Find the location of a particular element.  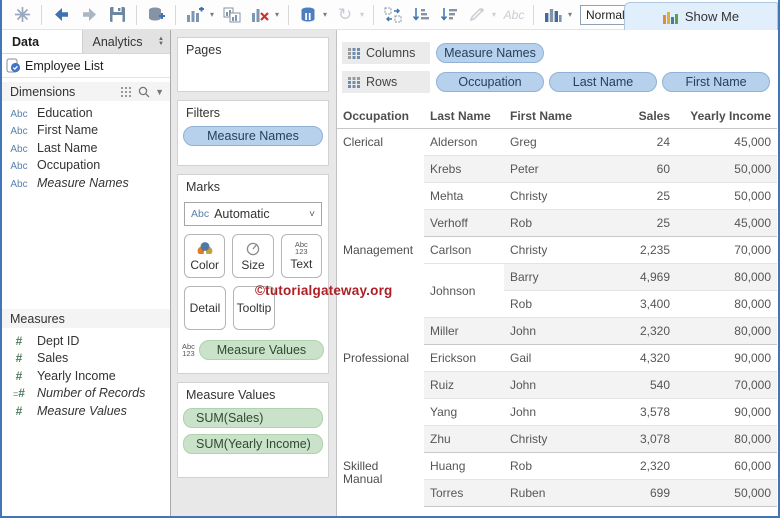

measure-values-pill-sum-yearly-income-: SUM(Yearly Income) is located at coordinates (253, 444).